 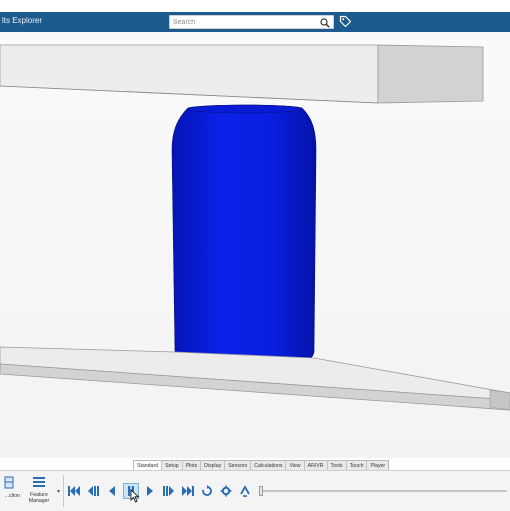 What do you see at coordinates (58, 491) in the screenshot?
I see `chevron-down-icon: ▾` at bounding box center [58, 491].